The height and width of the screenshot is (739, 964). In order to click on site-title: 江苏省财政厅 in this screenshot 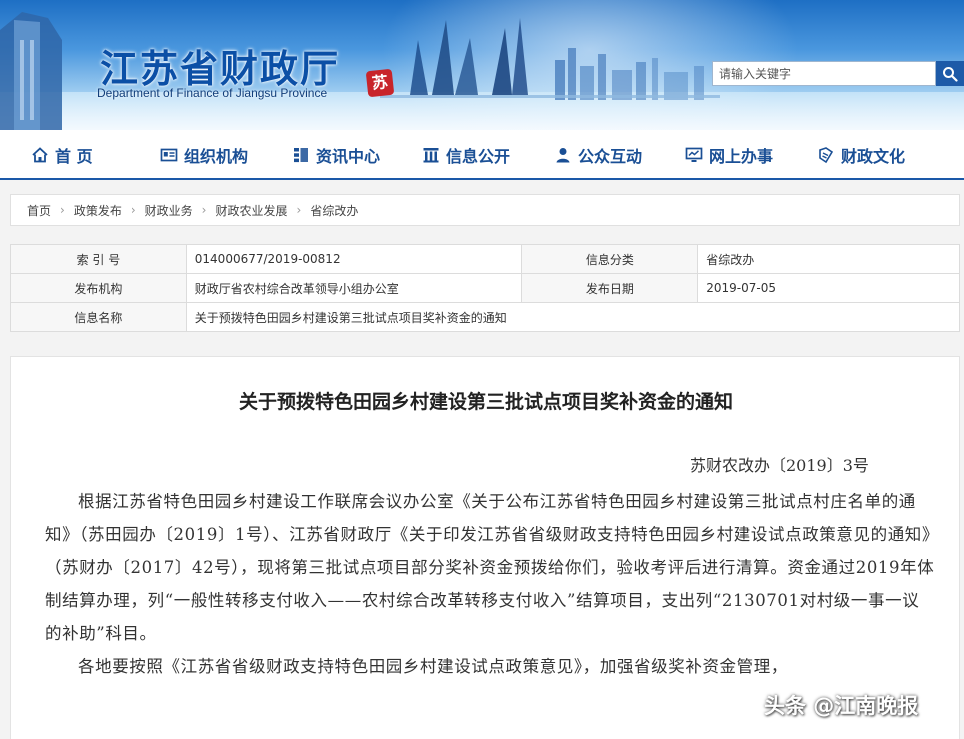, I will do `click(220, 68)`.